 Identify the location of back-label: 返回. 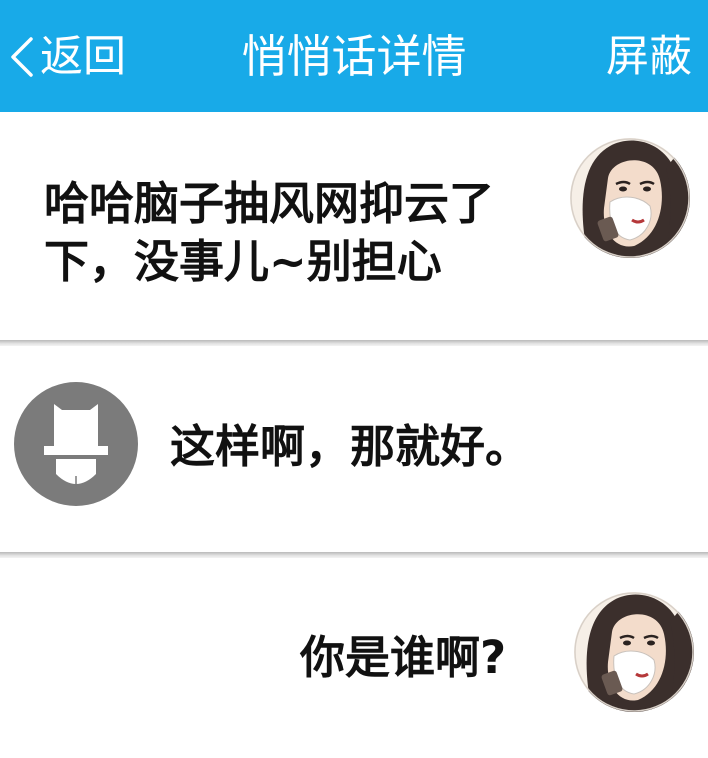
(83, 57).